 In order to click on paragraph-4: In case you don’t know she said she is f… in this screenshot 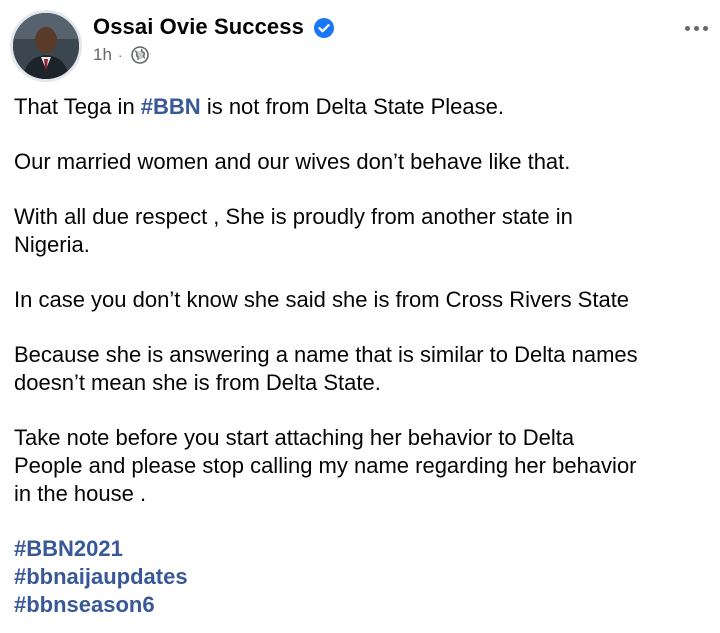, I will do `click(322, 299)`.